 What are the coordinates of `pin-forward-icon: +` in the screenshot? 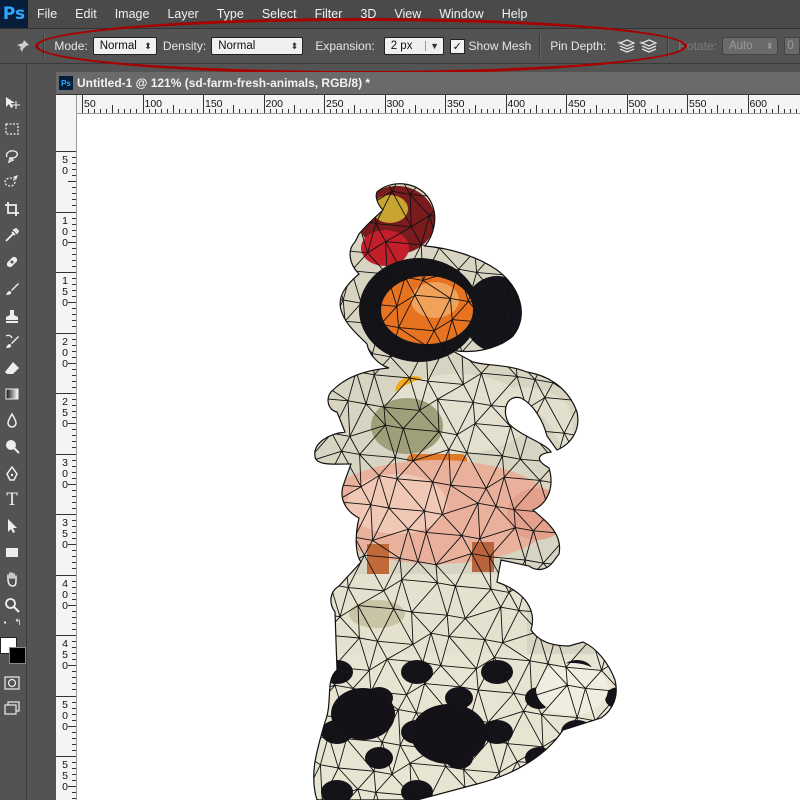 It's located at (626, 46).